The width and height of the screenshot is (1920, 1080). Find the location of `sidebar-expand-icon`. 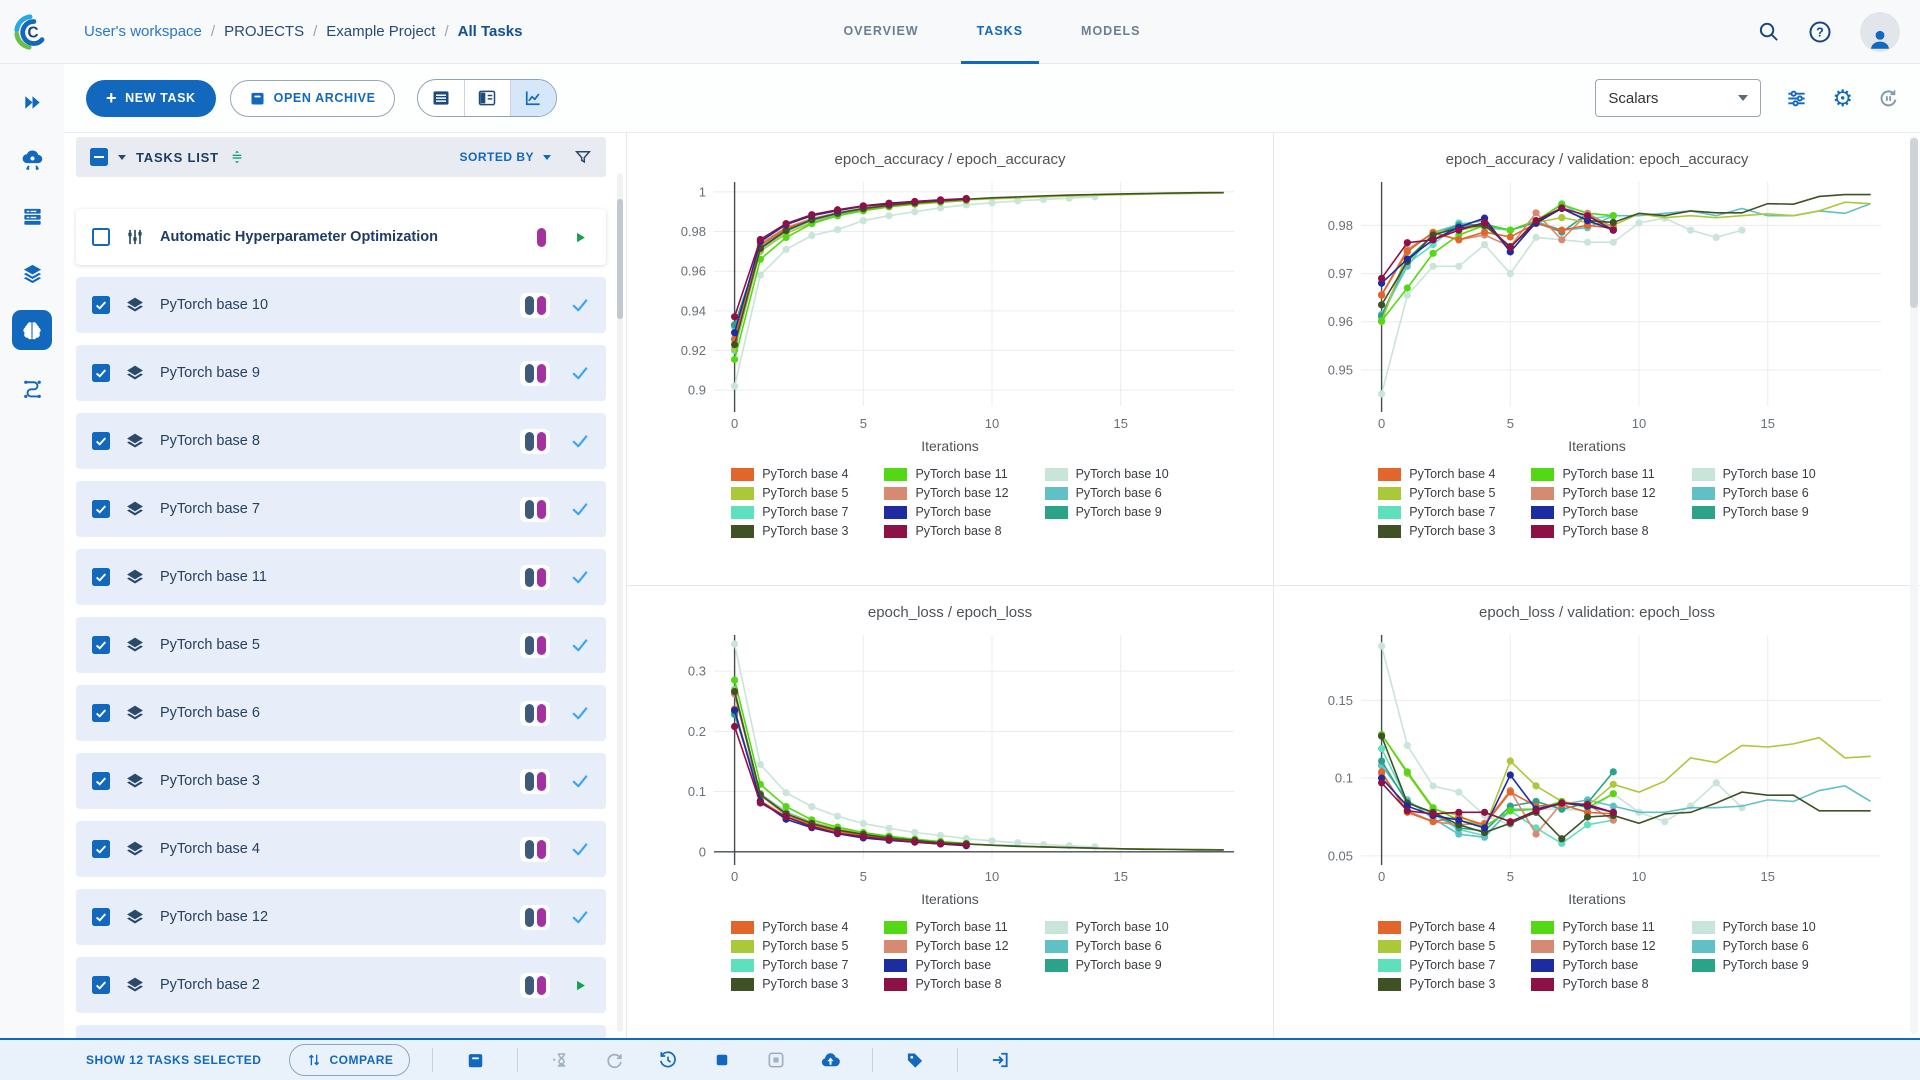

sidebar-expand-icon is located at coordinates (32, 102).